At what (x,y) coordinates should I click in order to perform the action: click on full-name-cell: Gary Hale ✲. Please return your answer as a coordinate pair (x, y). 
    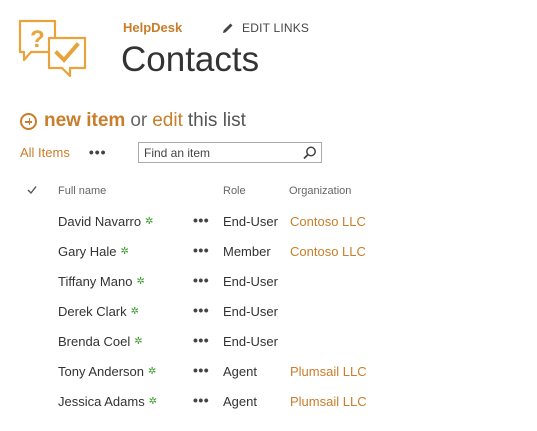
    Looking at the image, I should click on (93, 251).